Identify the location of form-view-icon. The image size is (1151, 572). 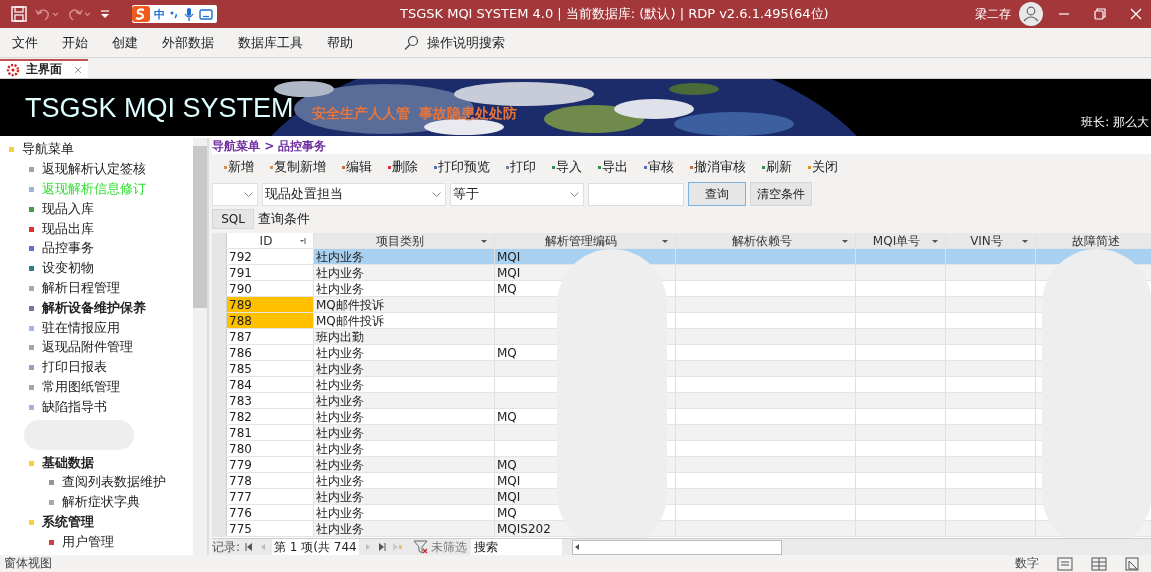
(1065, 563).